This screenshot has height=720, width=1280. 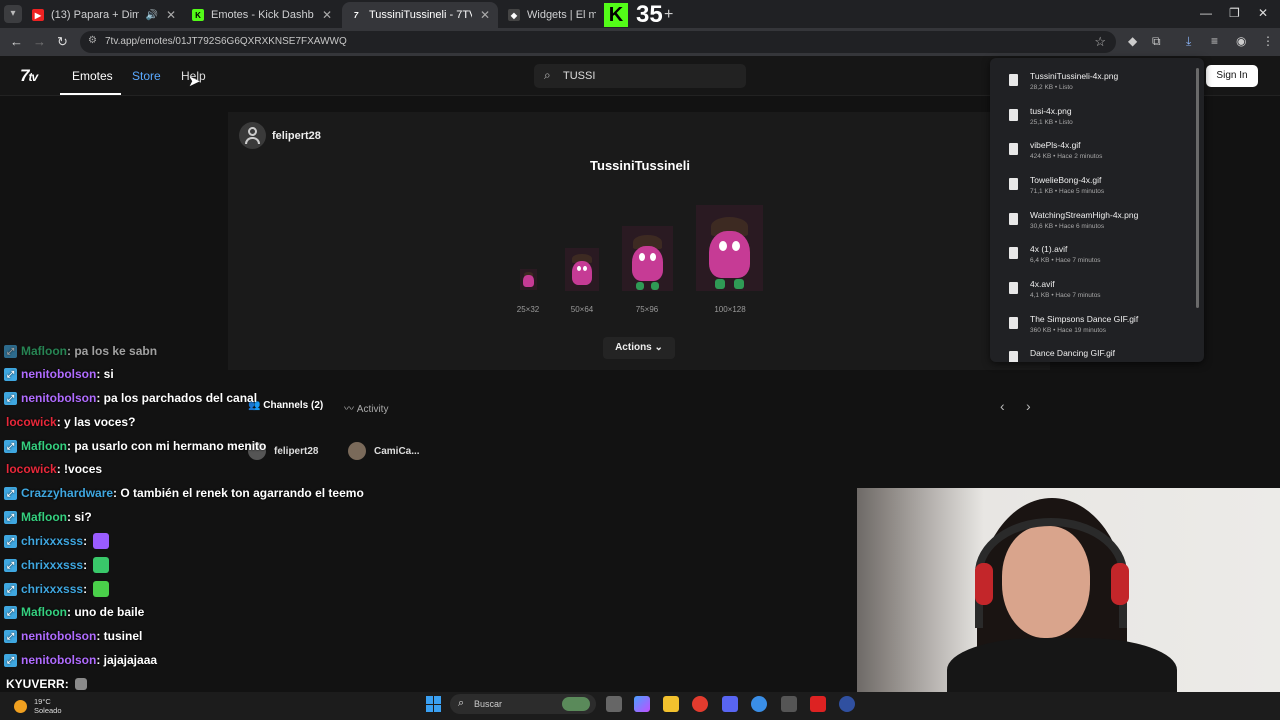 What do you see at coordinates (1197, 188) in the screenshot?
I see `downloads-scrollbar` at bounding box center [1197, 188].